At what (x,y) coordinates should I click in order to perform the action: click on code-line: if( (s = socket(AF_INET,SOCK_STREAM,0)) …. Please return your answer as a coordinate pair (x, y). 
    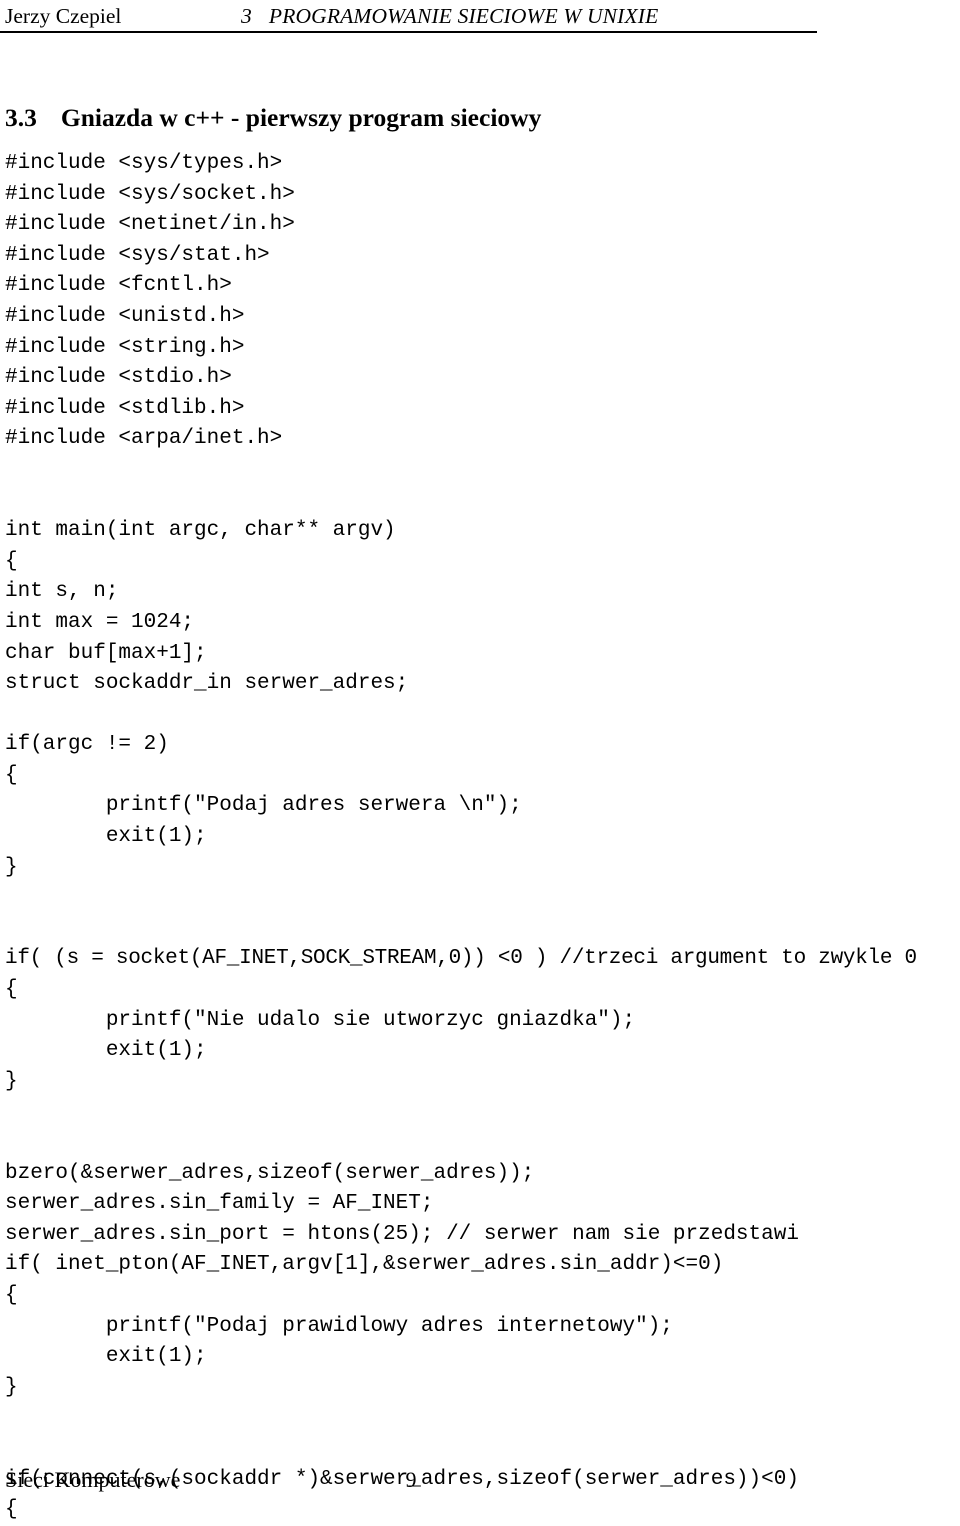
    Looking at the image, I should click on (461, 959).